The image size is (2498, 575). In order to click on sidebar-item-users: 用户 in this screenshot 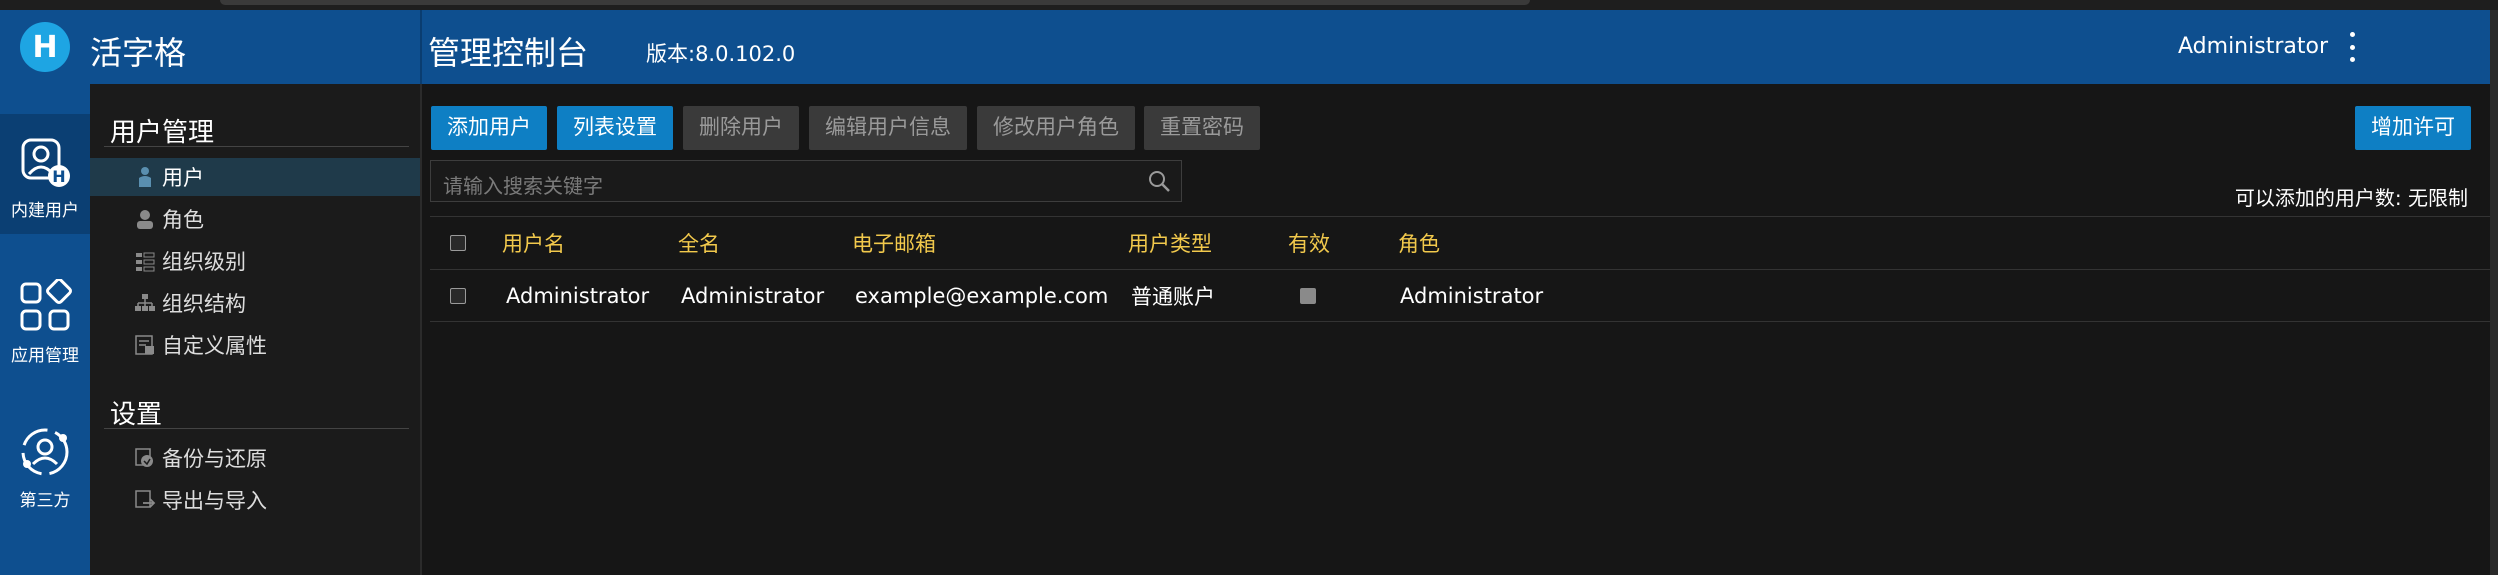, I will do `click(255, 177)`.